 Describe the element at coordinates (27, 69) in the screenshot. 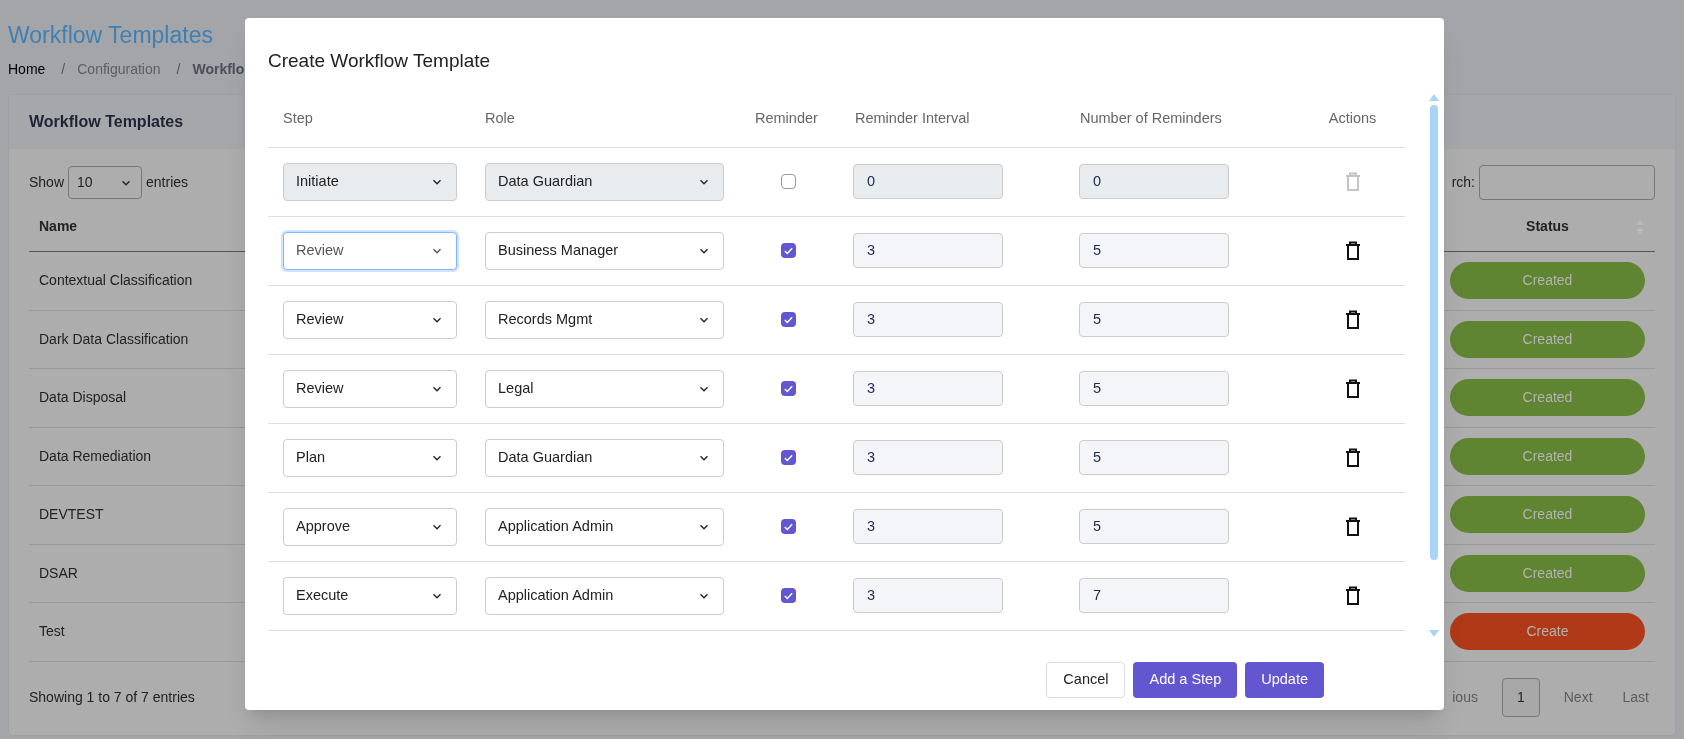

I see `breadcrumb-link: Home` at that location.